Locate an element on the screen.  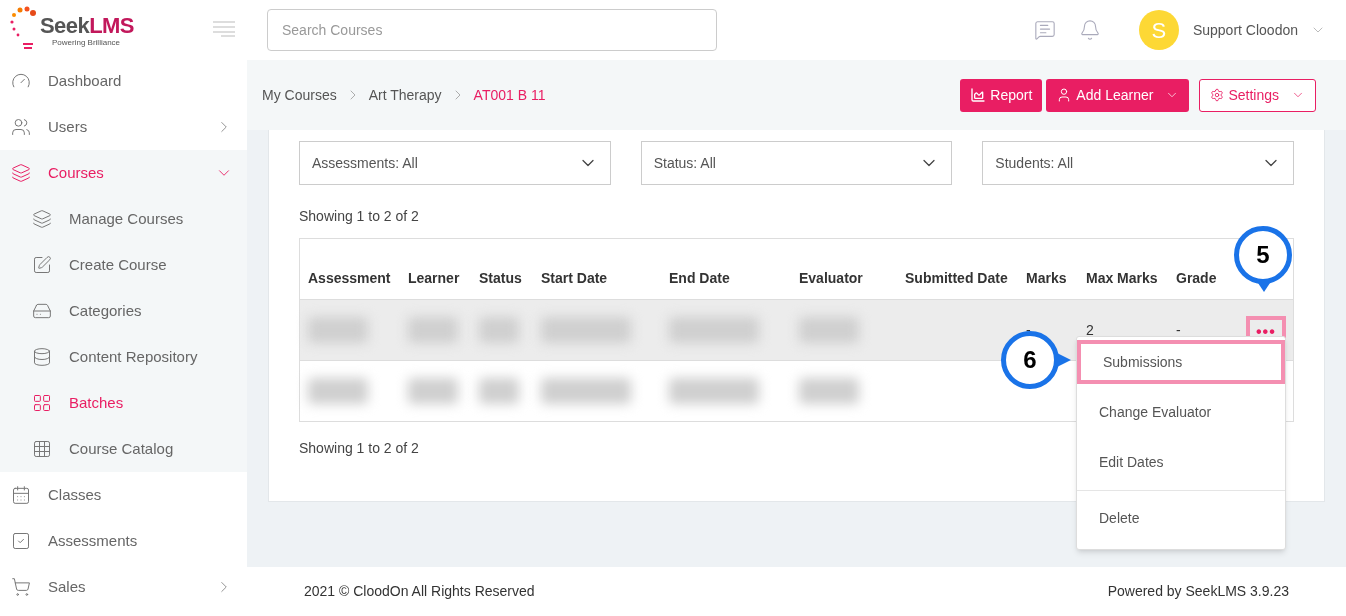
breadcrumb-link: AT001 B 11 is located at coordinates (509, 95).